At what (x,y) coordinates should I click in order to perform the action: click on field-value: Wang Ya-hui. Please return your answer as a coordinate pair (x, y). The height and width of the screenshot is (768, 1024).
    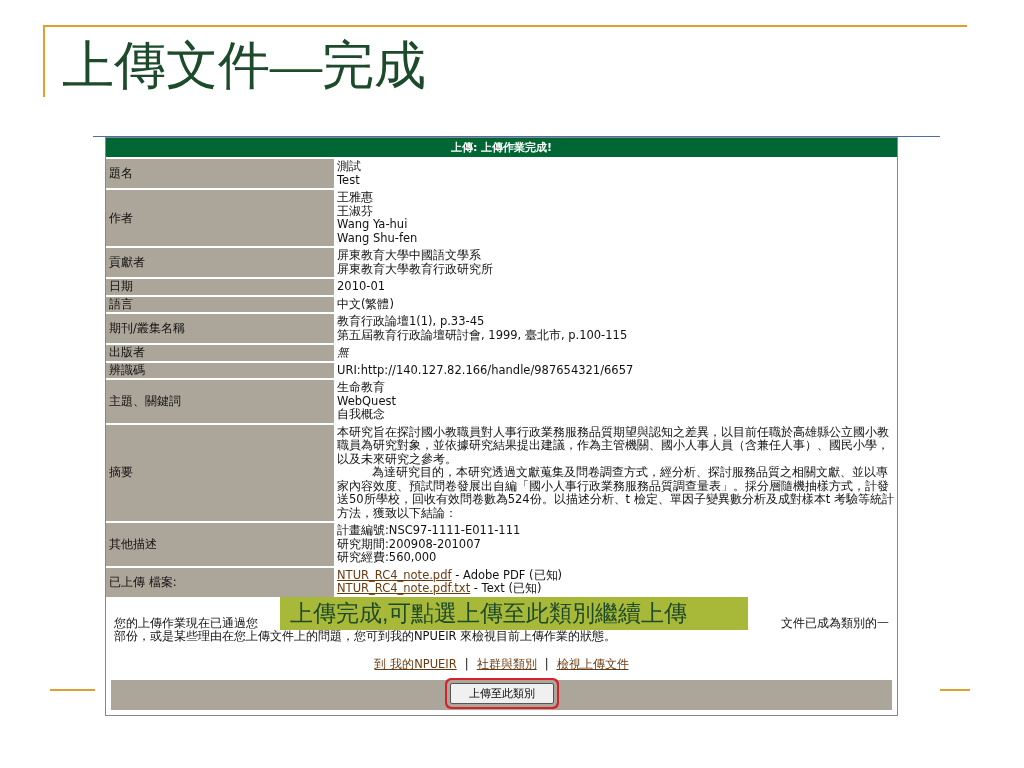
    Looking at the image, I should click on (373, 225).